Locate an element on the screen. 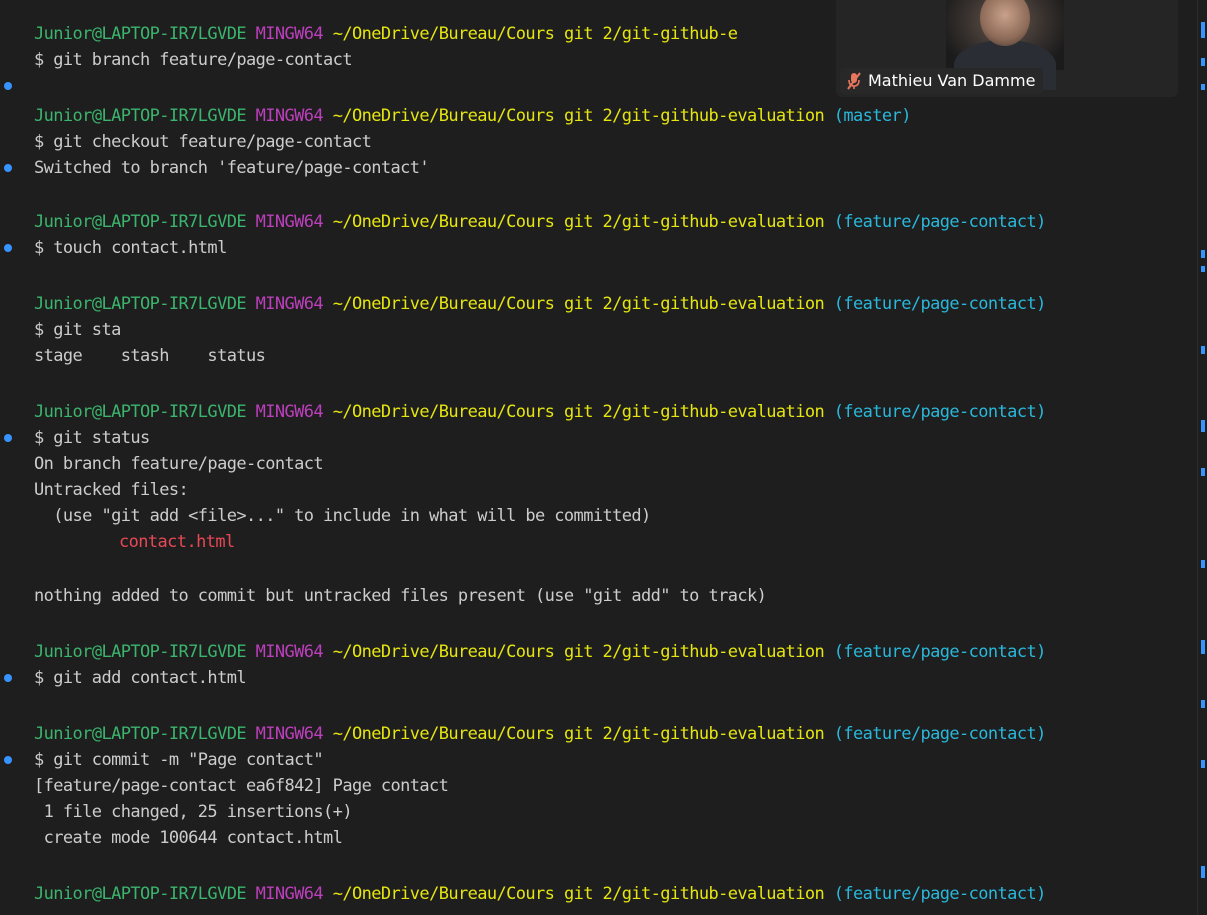  video-call-tile: Mathieu Van Damme is located at coordinates (1007, 48).